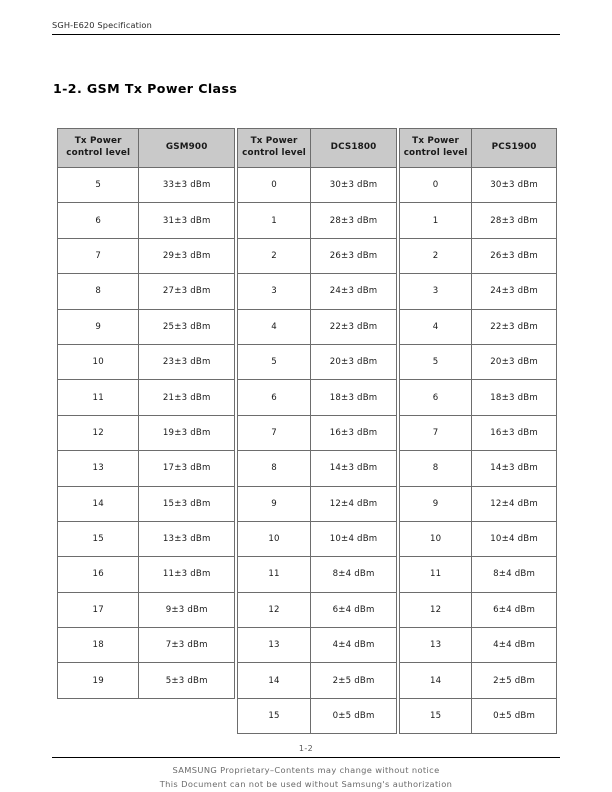 This screenshot has height=792, width=612. Describe the element at coordinates (145, 503) in the screenshot. I see `table-row: 14 15±3 dBm` at that location.